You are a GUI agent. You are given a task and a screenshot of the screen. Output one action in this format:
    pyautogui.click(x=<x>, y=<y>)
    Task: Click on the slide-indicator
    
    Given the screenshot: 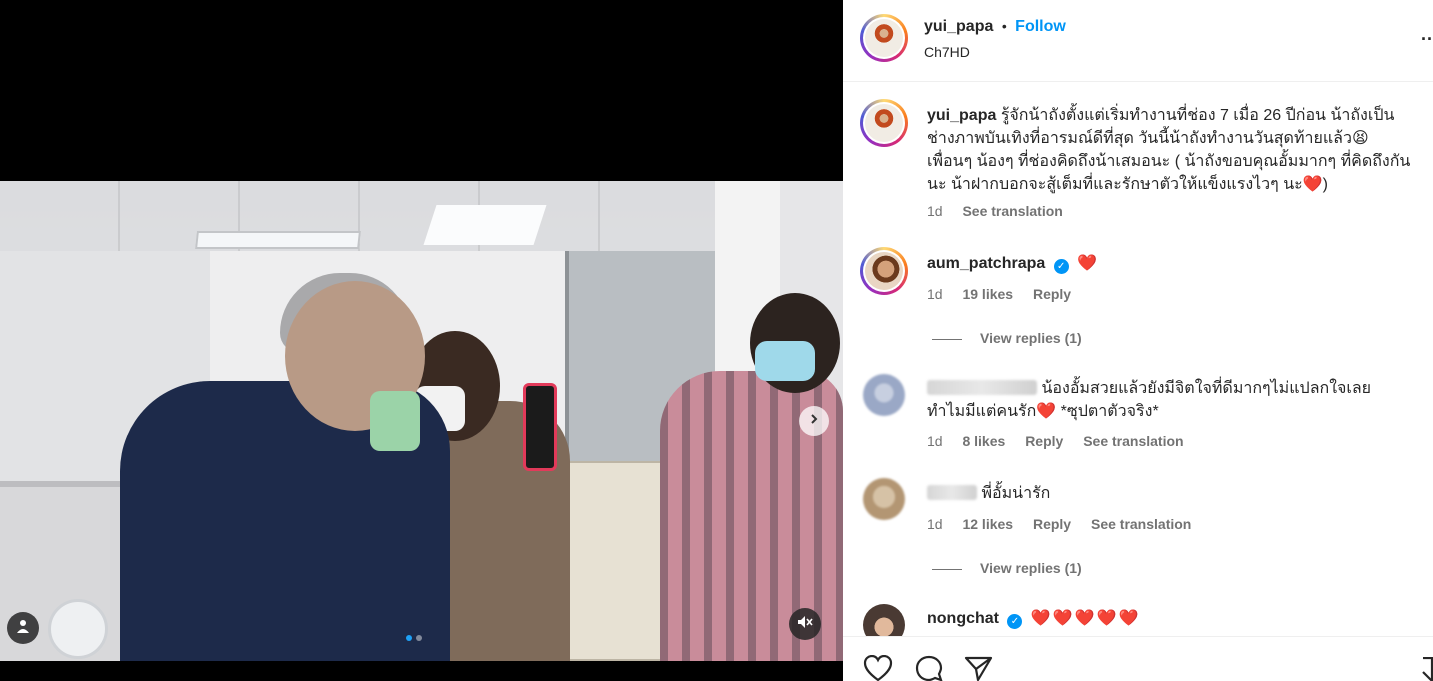 What is the action you would take?
    pyautogui.click(x=414, y=638)
    